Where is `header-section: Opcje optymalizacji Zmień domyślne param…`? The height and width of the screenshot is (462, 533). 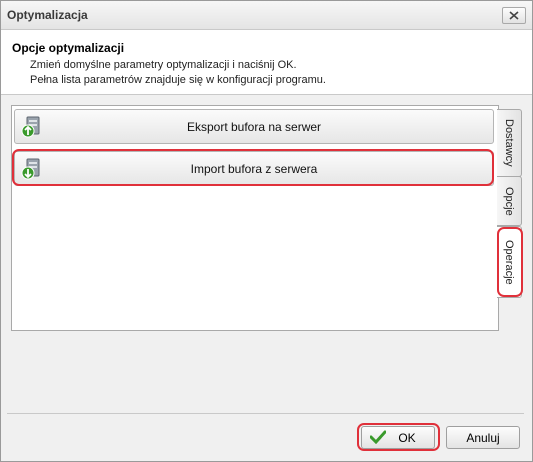
header-section: Opcje optymalizacji Zmień domyślne param… is located at coordinates (266, 62).